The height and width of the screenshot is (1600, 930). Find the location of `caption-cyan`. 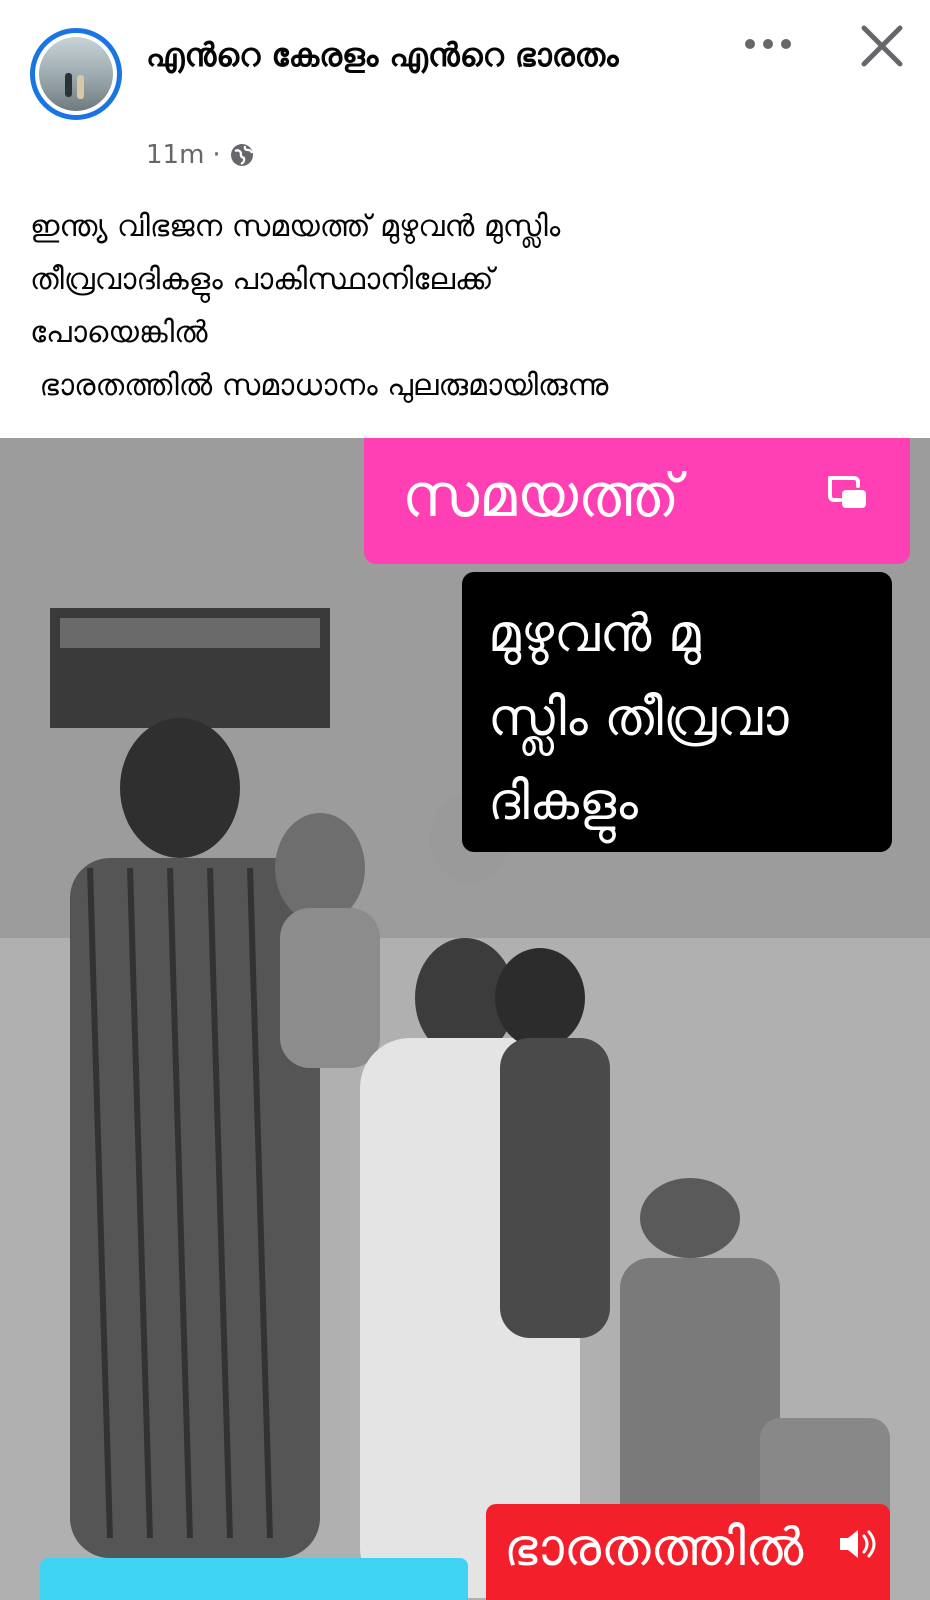

caption-cyan is located at coordinates (254, 1579).